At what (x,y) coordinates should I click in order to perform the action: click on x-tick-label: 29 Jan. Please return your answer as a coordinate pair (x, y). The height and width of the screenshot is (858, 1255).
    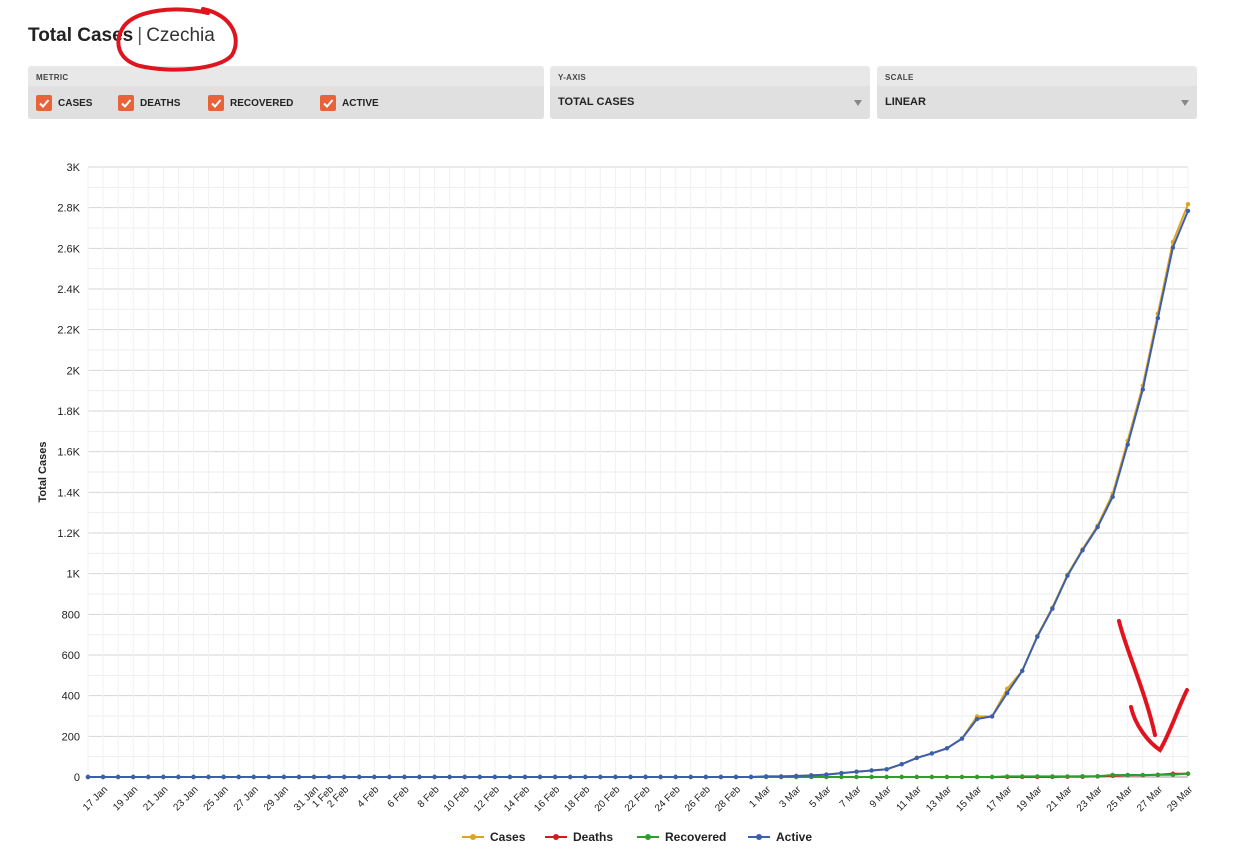
    Looking at the image, I should click on (276, 798).